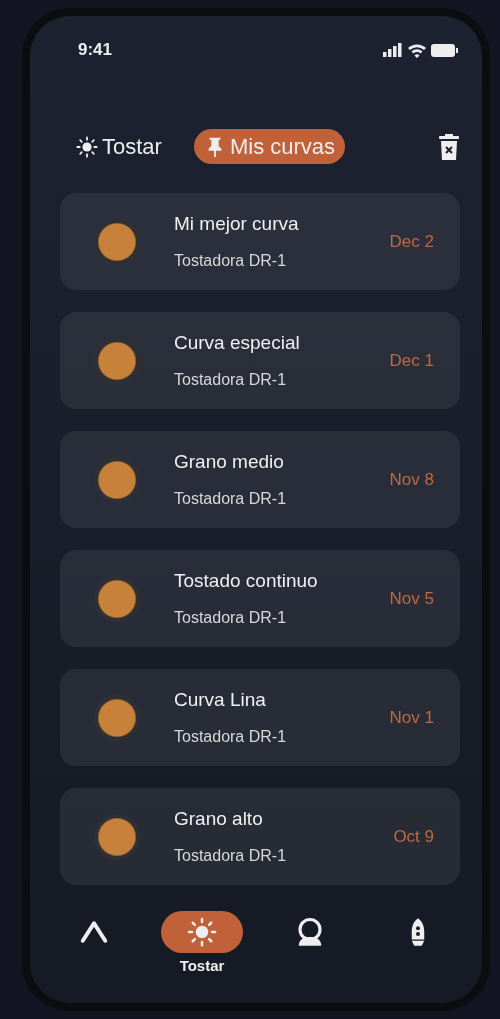 Image resolution: width=500 pixels, height=1019 pixels. Describe the element at coordinates (119, 146) in the screenshot. I see `tab: Tostar` at that location.